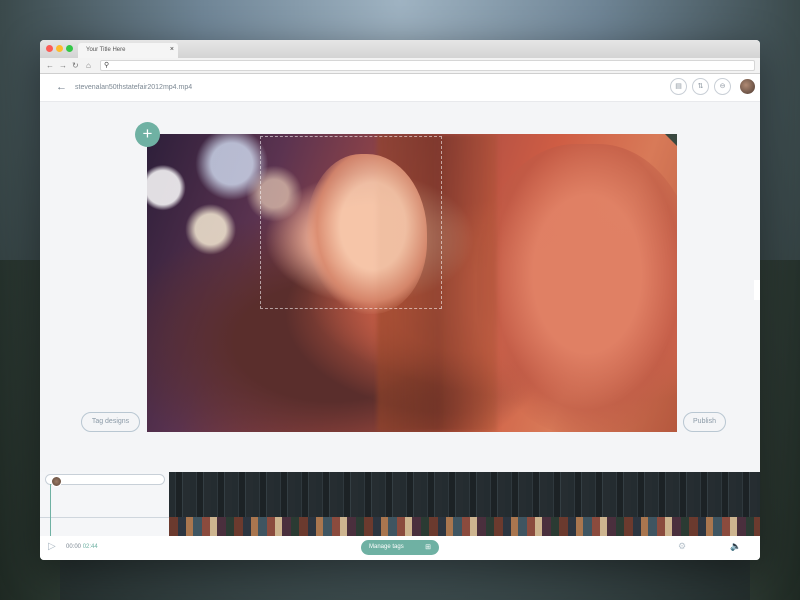 The image size is (800, 600). I want to click on add-tag-button: +, so click(147, 134).